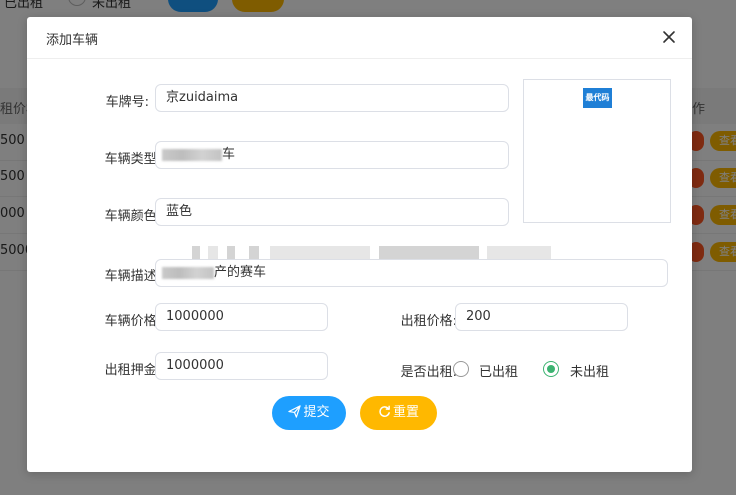 The image size is (736, 495). I want to click on plate-input: 京zuidaima, so click(332, 98).